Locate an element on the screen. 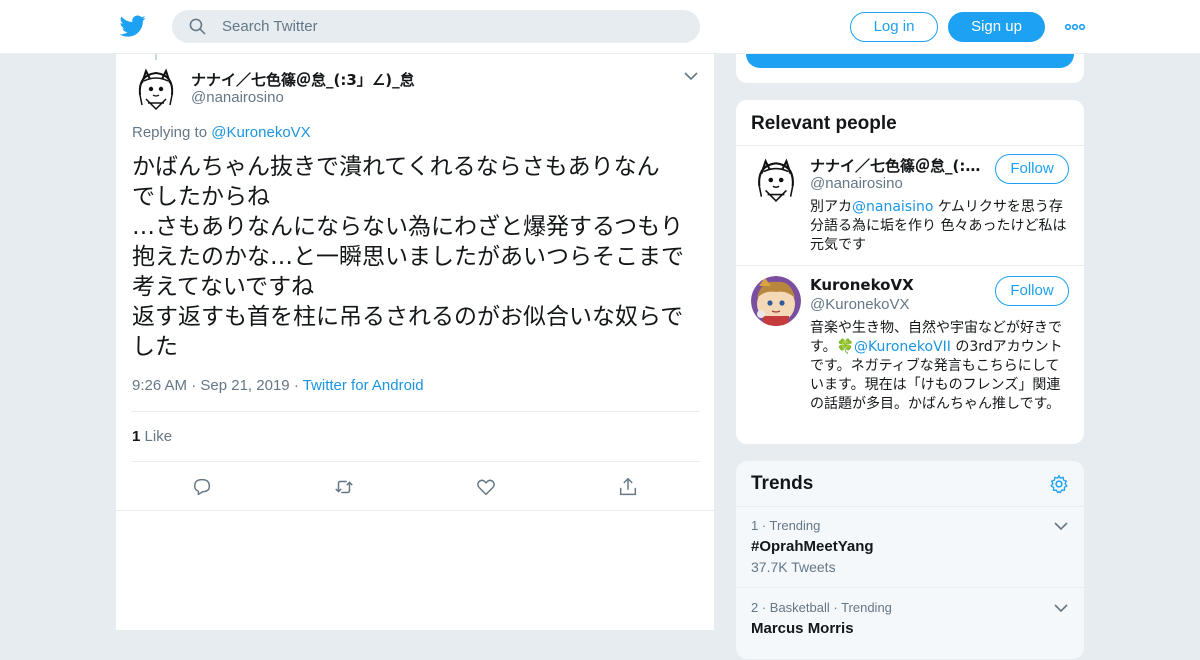  signup-button: Sign up is located at coordinates (996, 27).